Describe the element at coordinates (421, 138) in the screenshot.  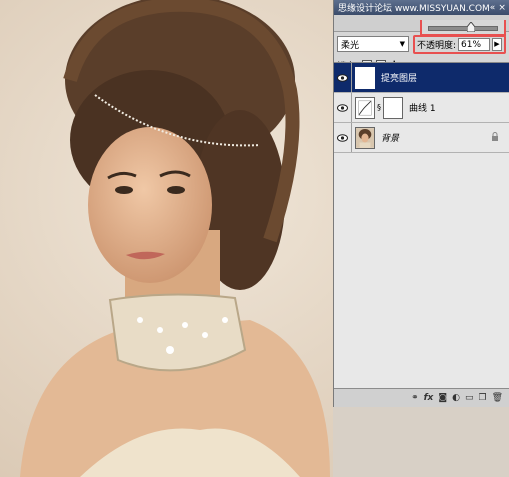
I see `layer-item-3: 背景` at that location.